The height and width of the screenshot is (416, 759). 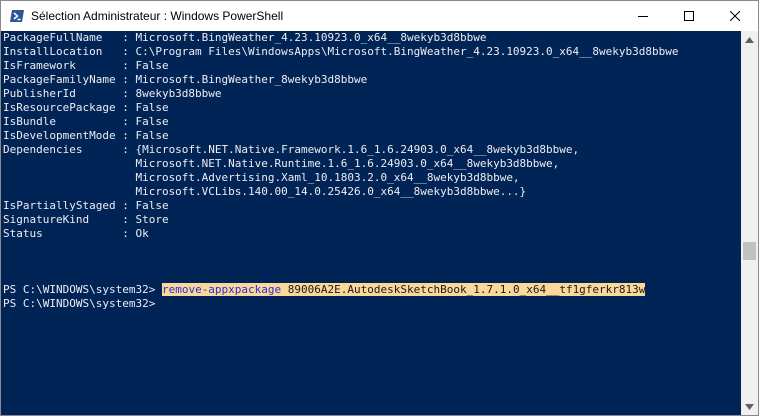 I want to click on window-controls, so click(x=689, y=16).